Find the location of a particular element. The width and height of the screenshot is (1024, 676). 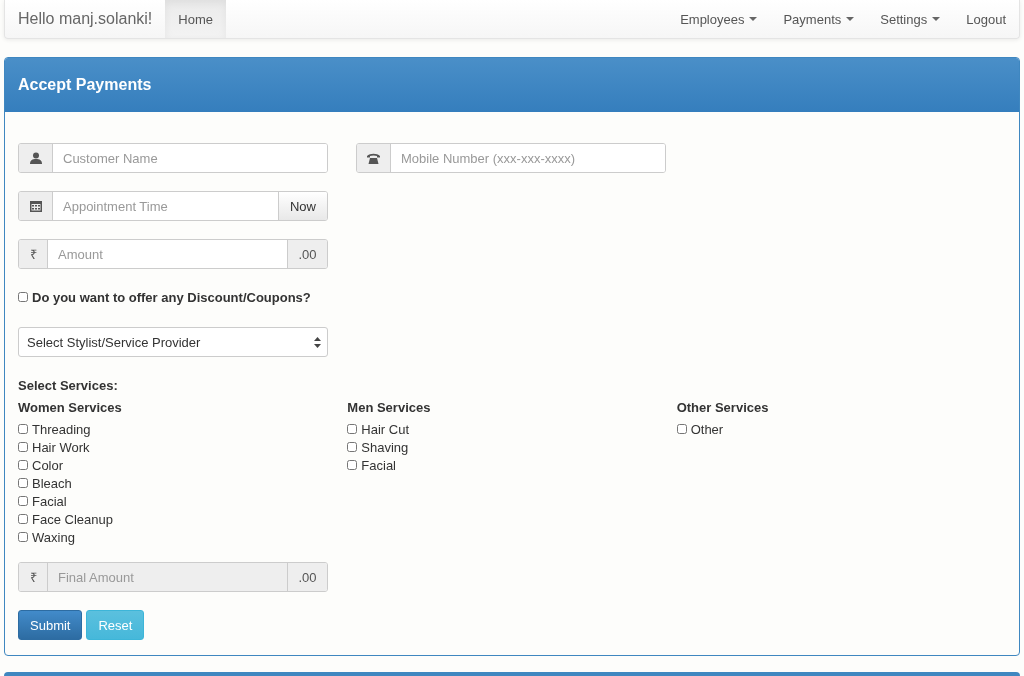

discount-label: Do you want to offer any Discount/Coupons? is located at coordinates (171, 297).